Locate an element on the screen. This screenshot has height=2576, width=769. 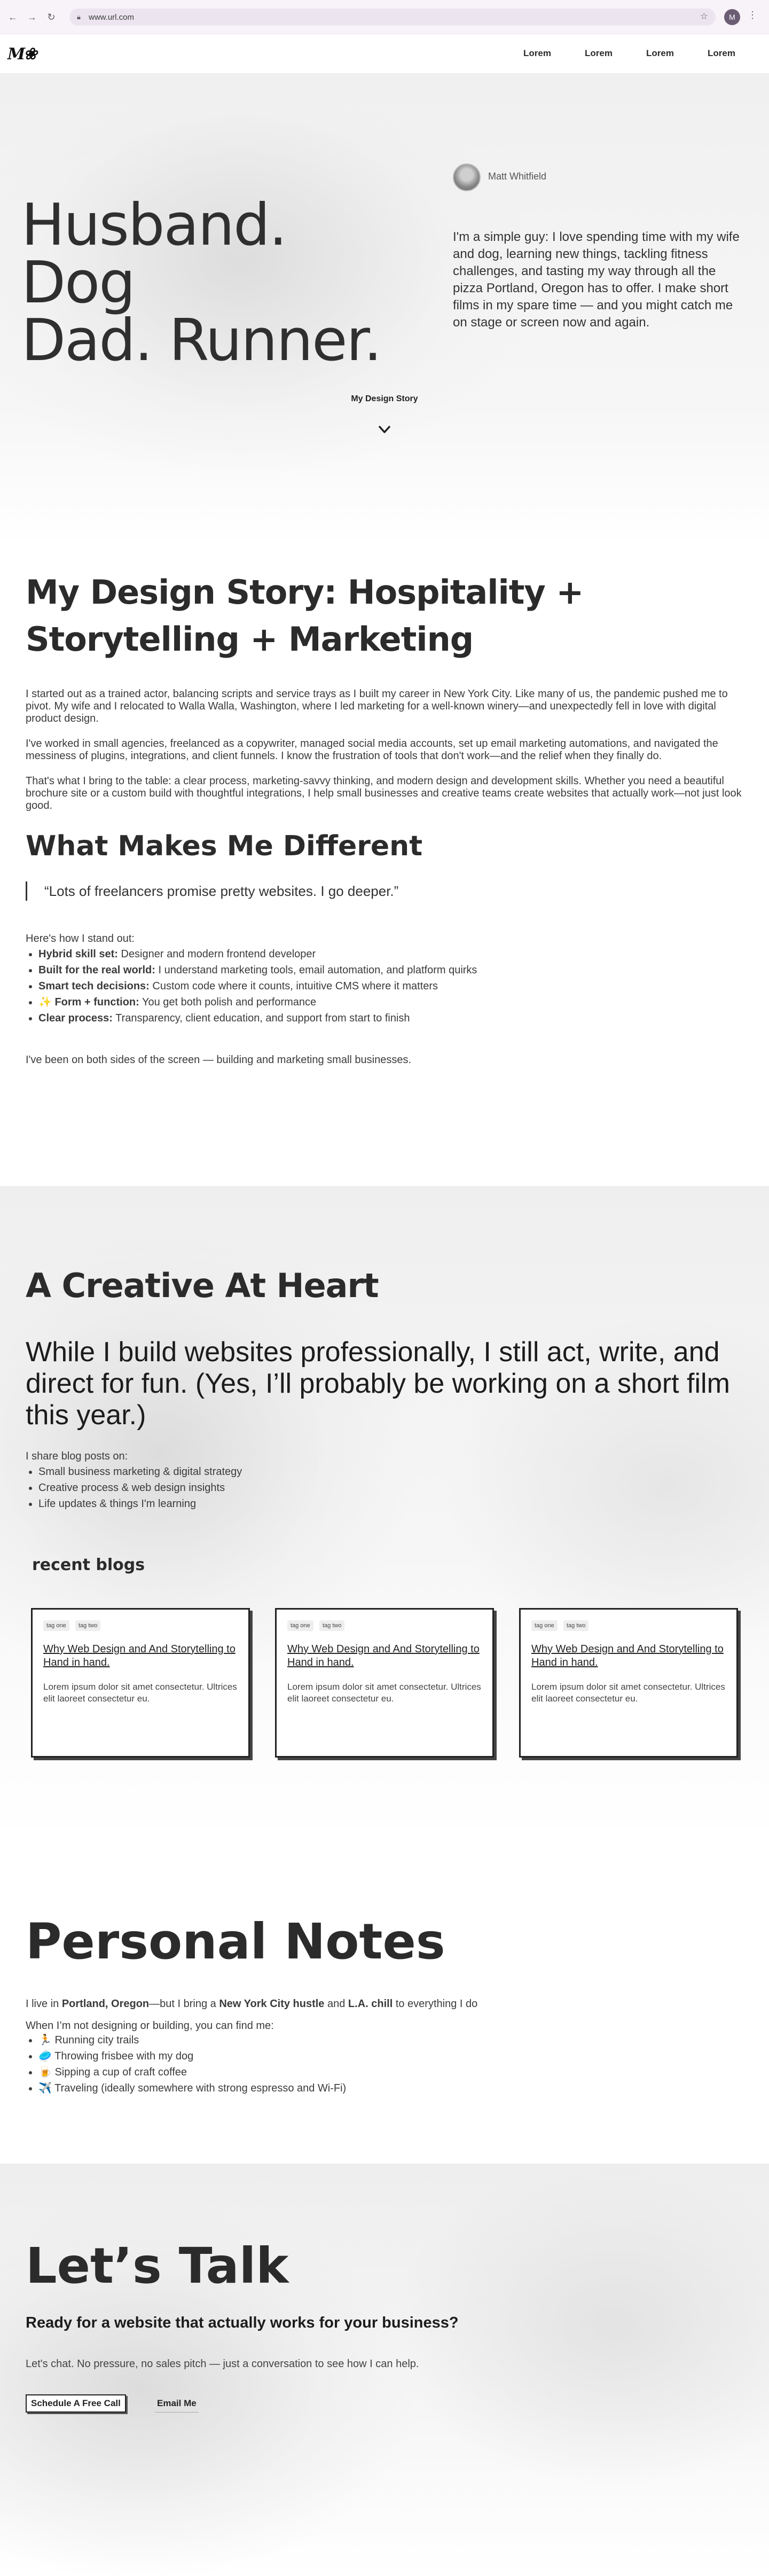
hobby-item: 🥏 Throwing frisbee with my dog is located at coordinates (390, 2056).